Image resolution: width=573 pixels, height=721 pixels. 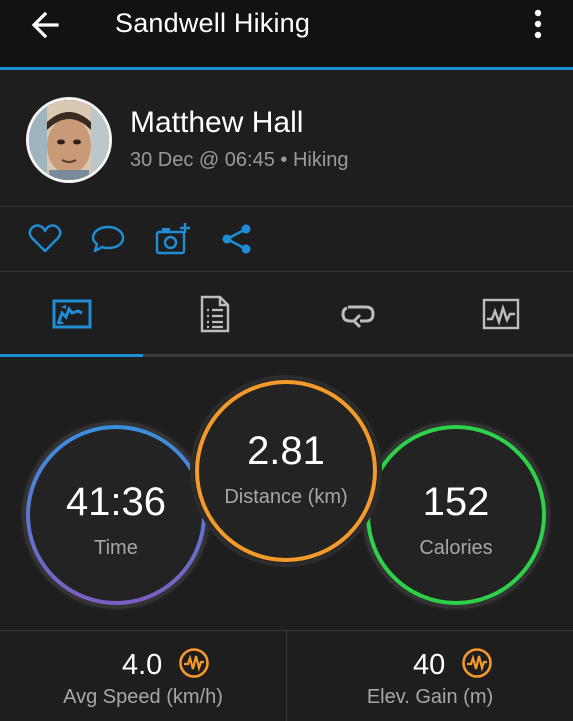 I want to click on share-icon, so click(x=237, y=239).